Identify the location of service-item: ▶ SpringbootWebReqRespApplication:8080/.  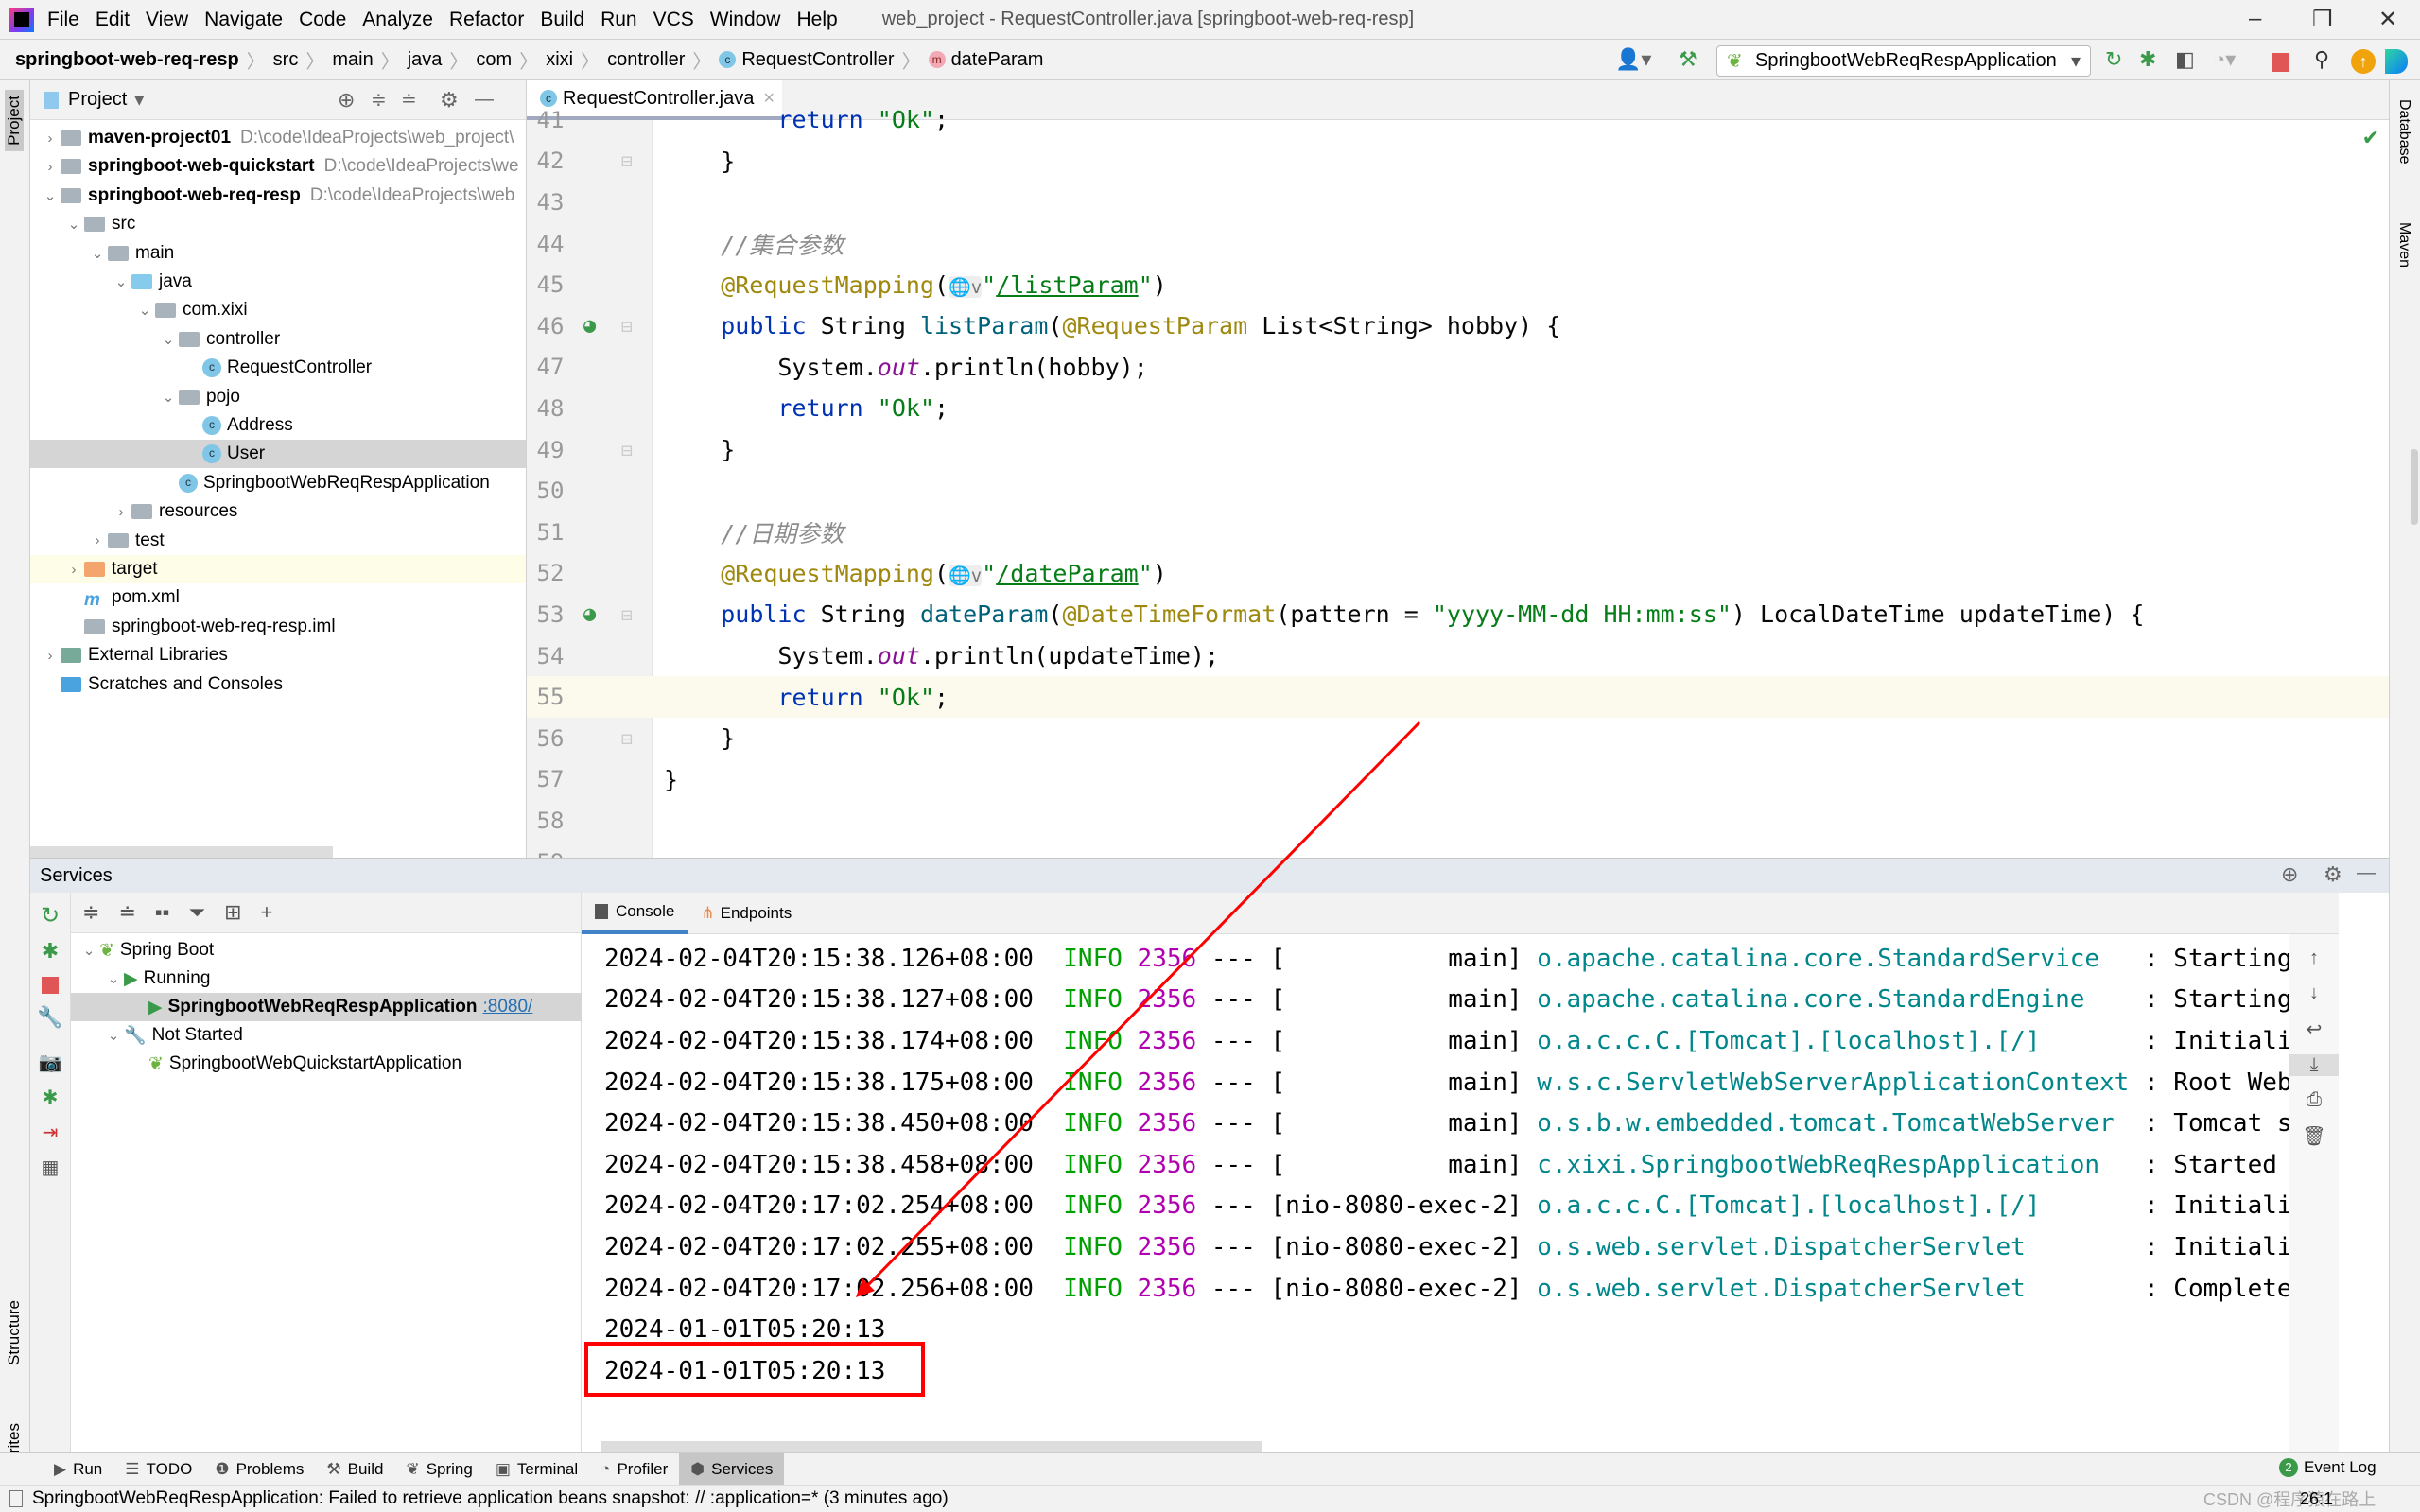
(327, 1007).